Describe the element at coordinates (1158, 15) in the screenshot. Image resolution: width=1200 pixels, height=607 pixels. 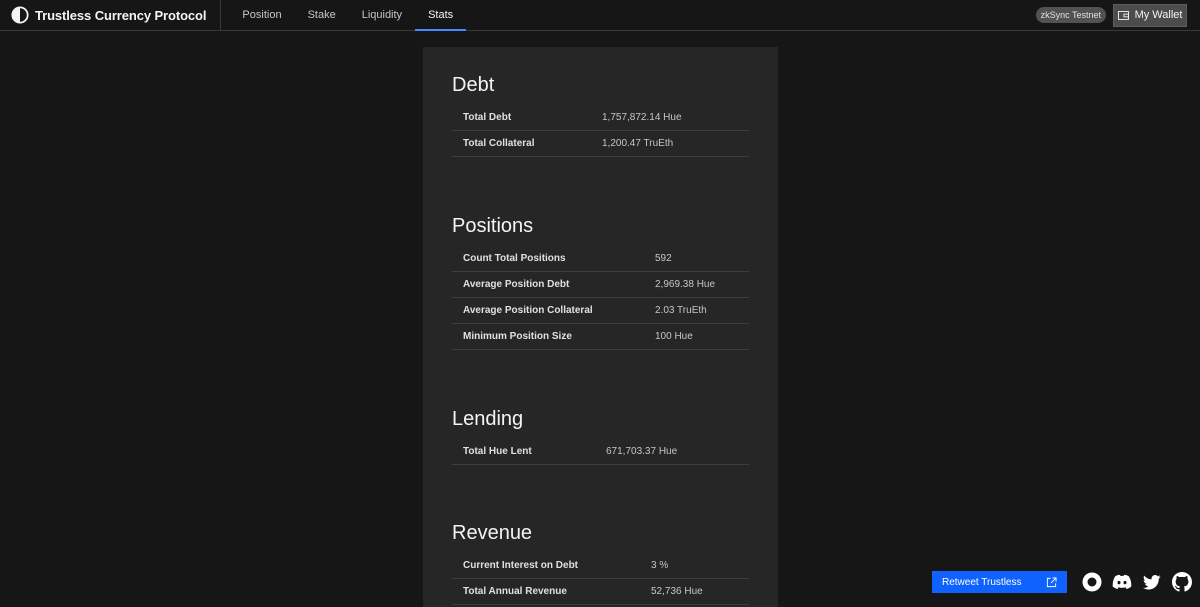
I see `my-wallet-label: My Wallet` at that location.